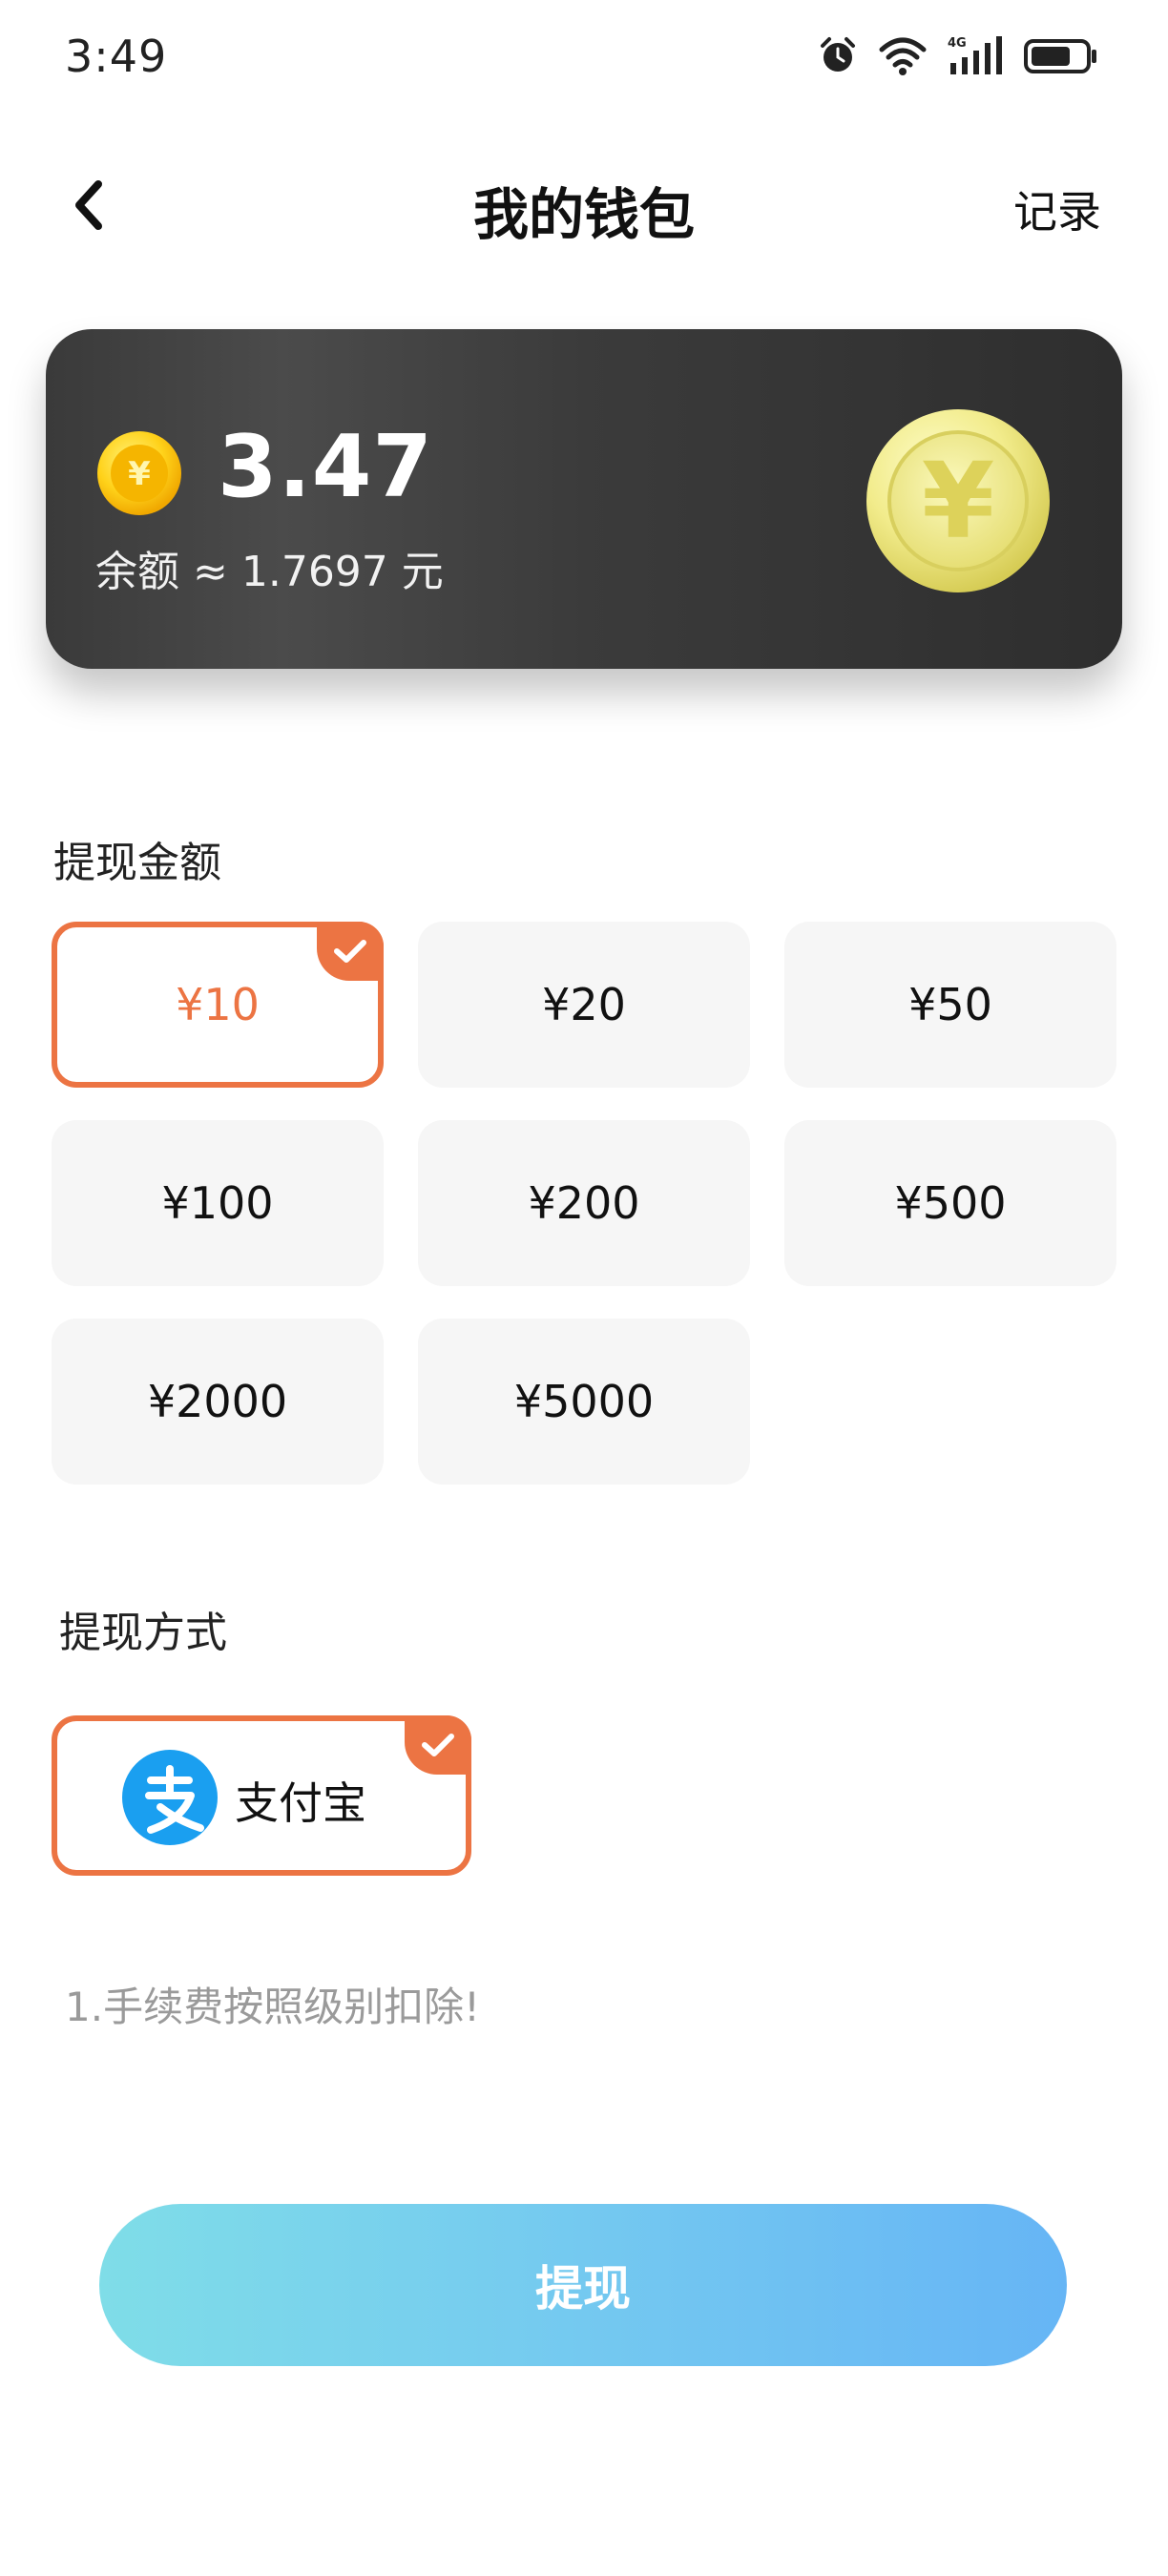 This screenshot has width=1168, height=2576. I want to click on status-bar: 3:49 4G, so click(584, 57).